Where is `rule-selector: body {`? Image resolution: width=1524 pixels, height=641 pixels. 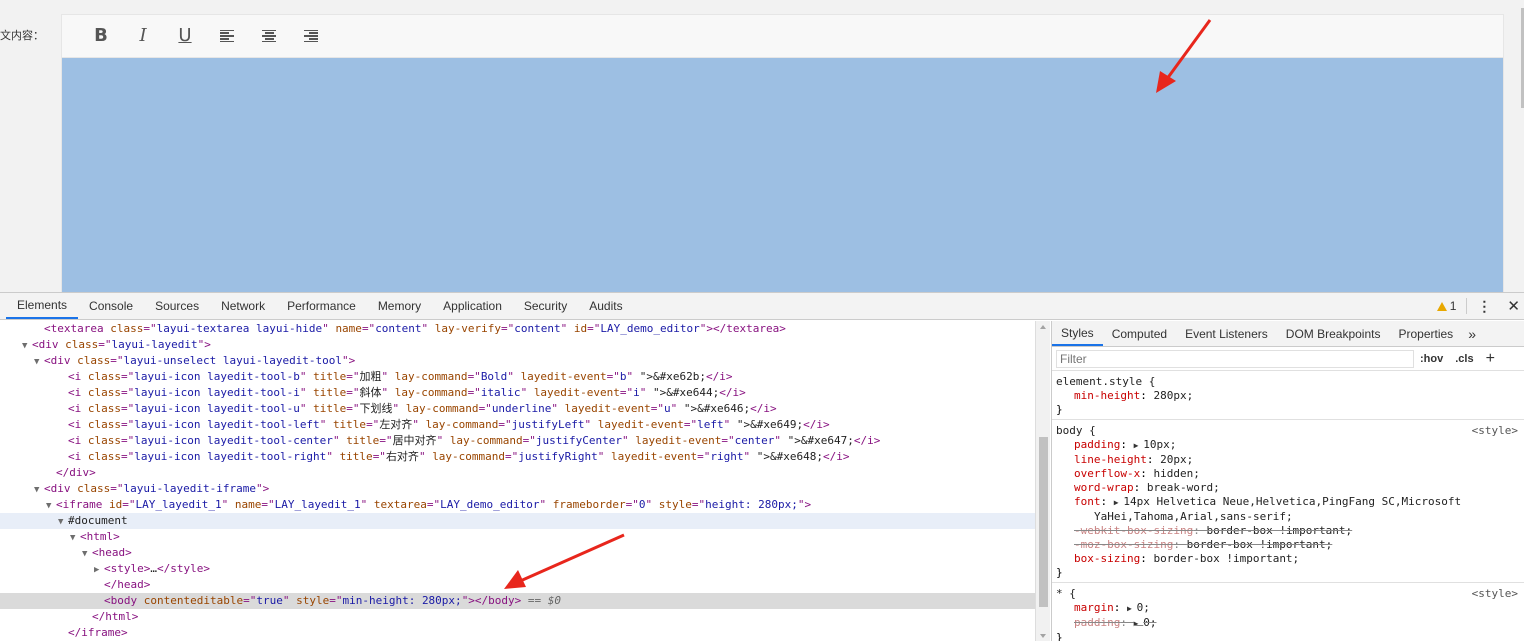
rule-selector: body { is located at coordinates (1288, 431).